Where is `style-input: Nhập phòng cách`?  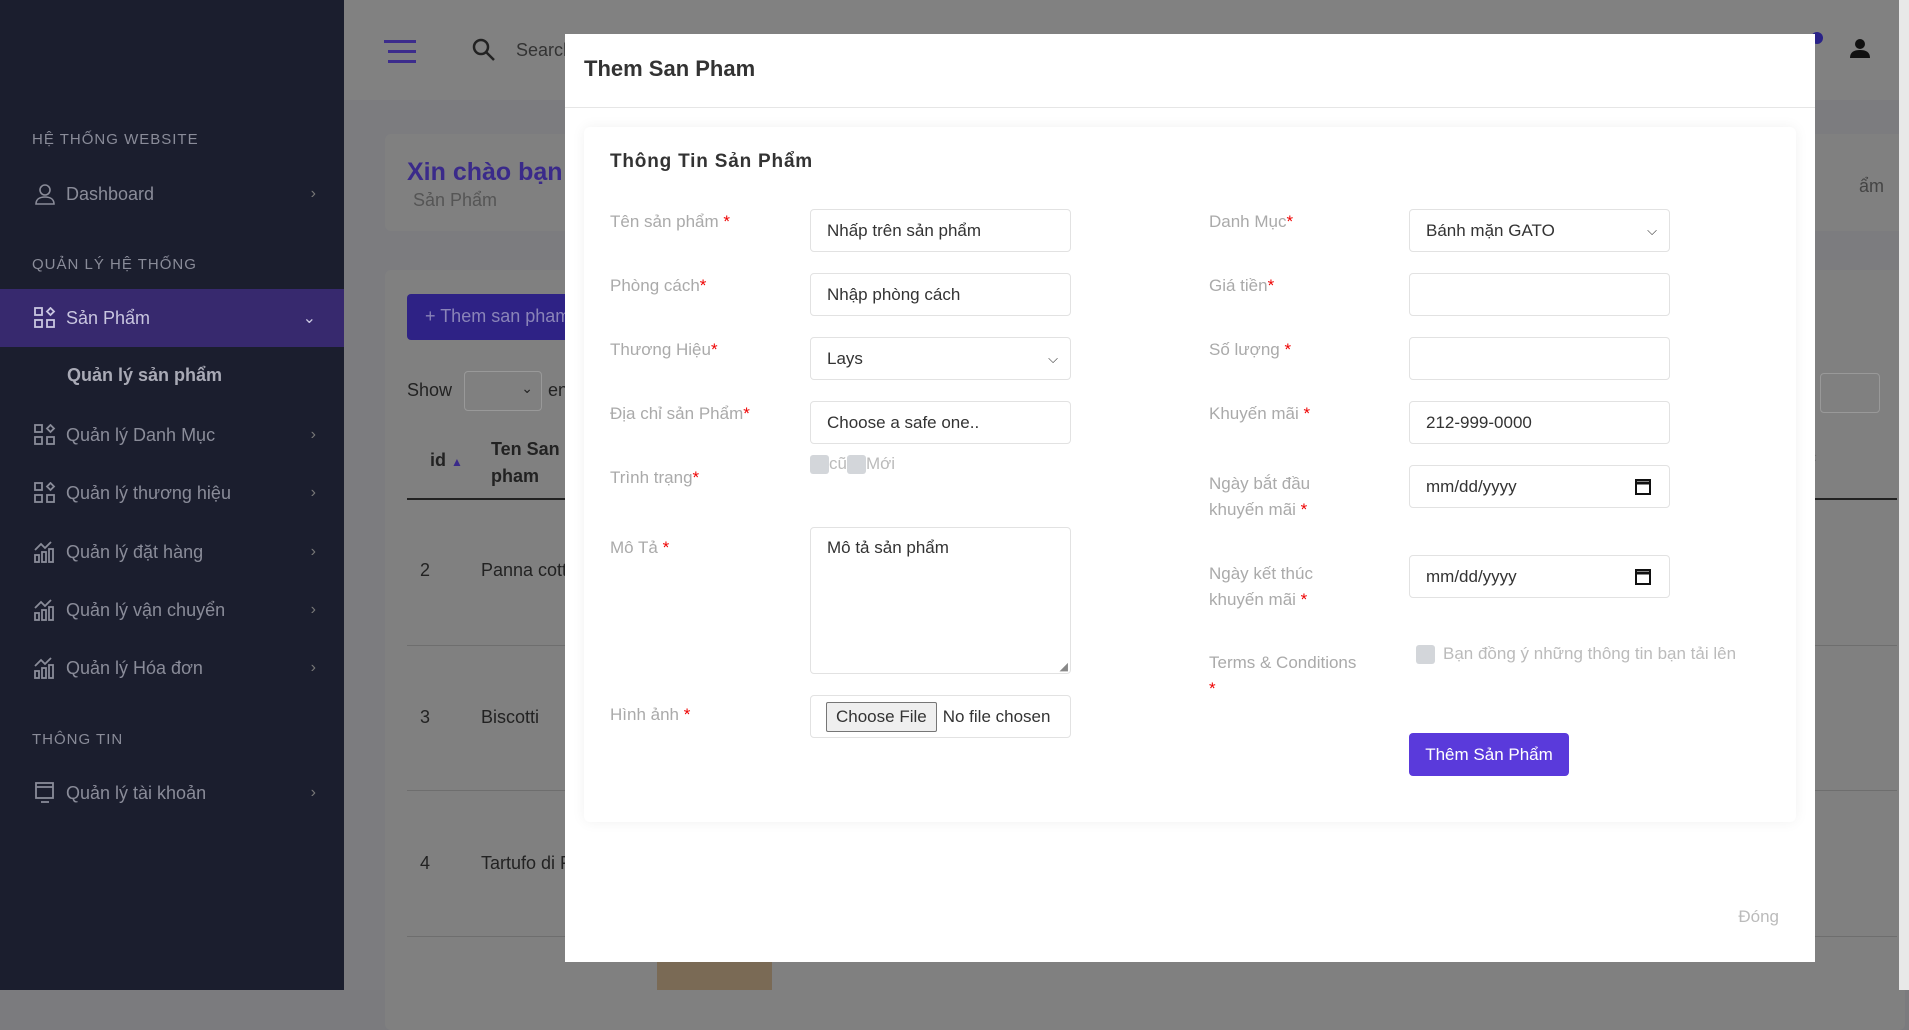
style-input: Nhập phòng cách is located at coordinates (940, 294).